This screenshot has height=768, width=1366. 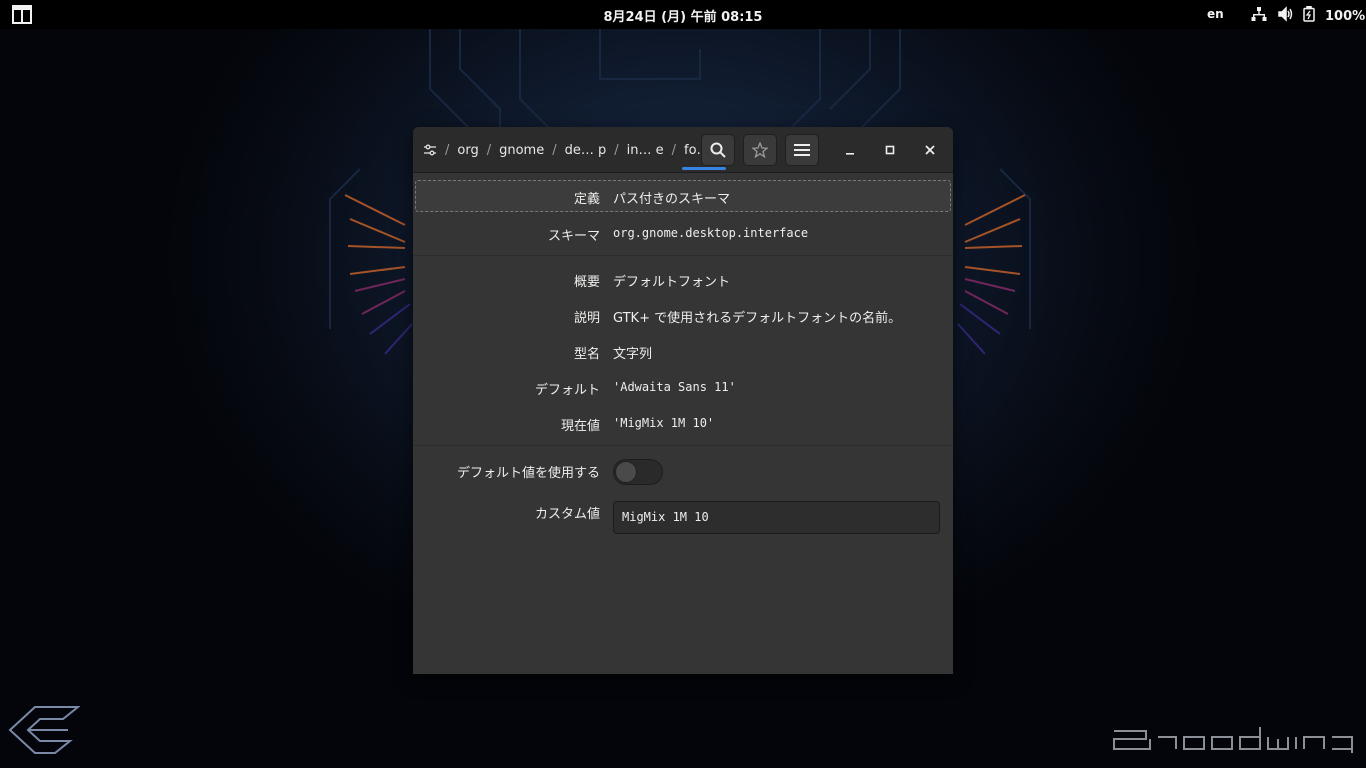 What do you see at coordinates (586, 282) in the screenshot?
I see `summary-label: 概要` at bounding box center [586, 282].